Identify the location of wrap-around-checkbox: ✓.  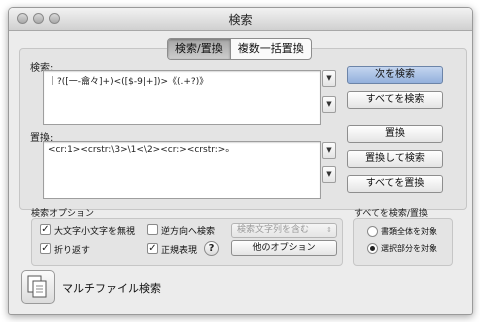
(45, 248).